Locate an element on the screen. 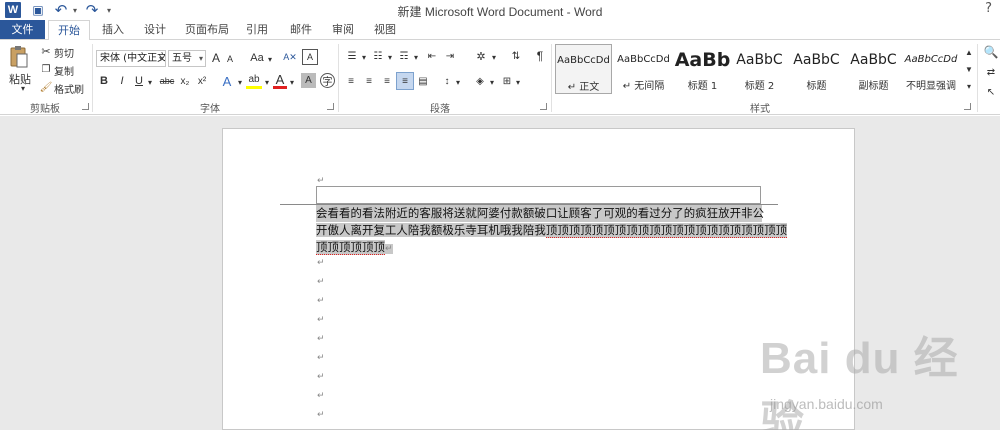 This screenshot has height=430, width=1000. borders-icon: ⊞ is located at coordinates (507, 81).